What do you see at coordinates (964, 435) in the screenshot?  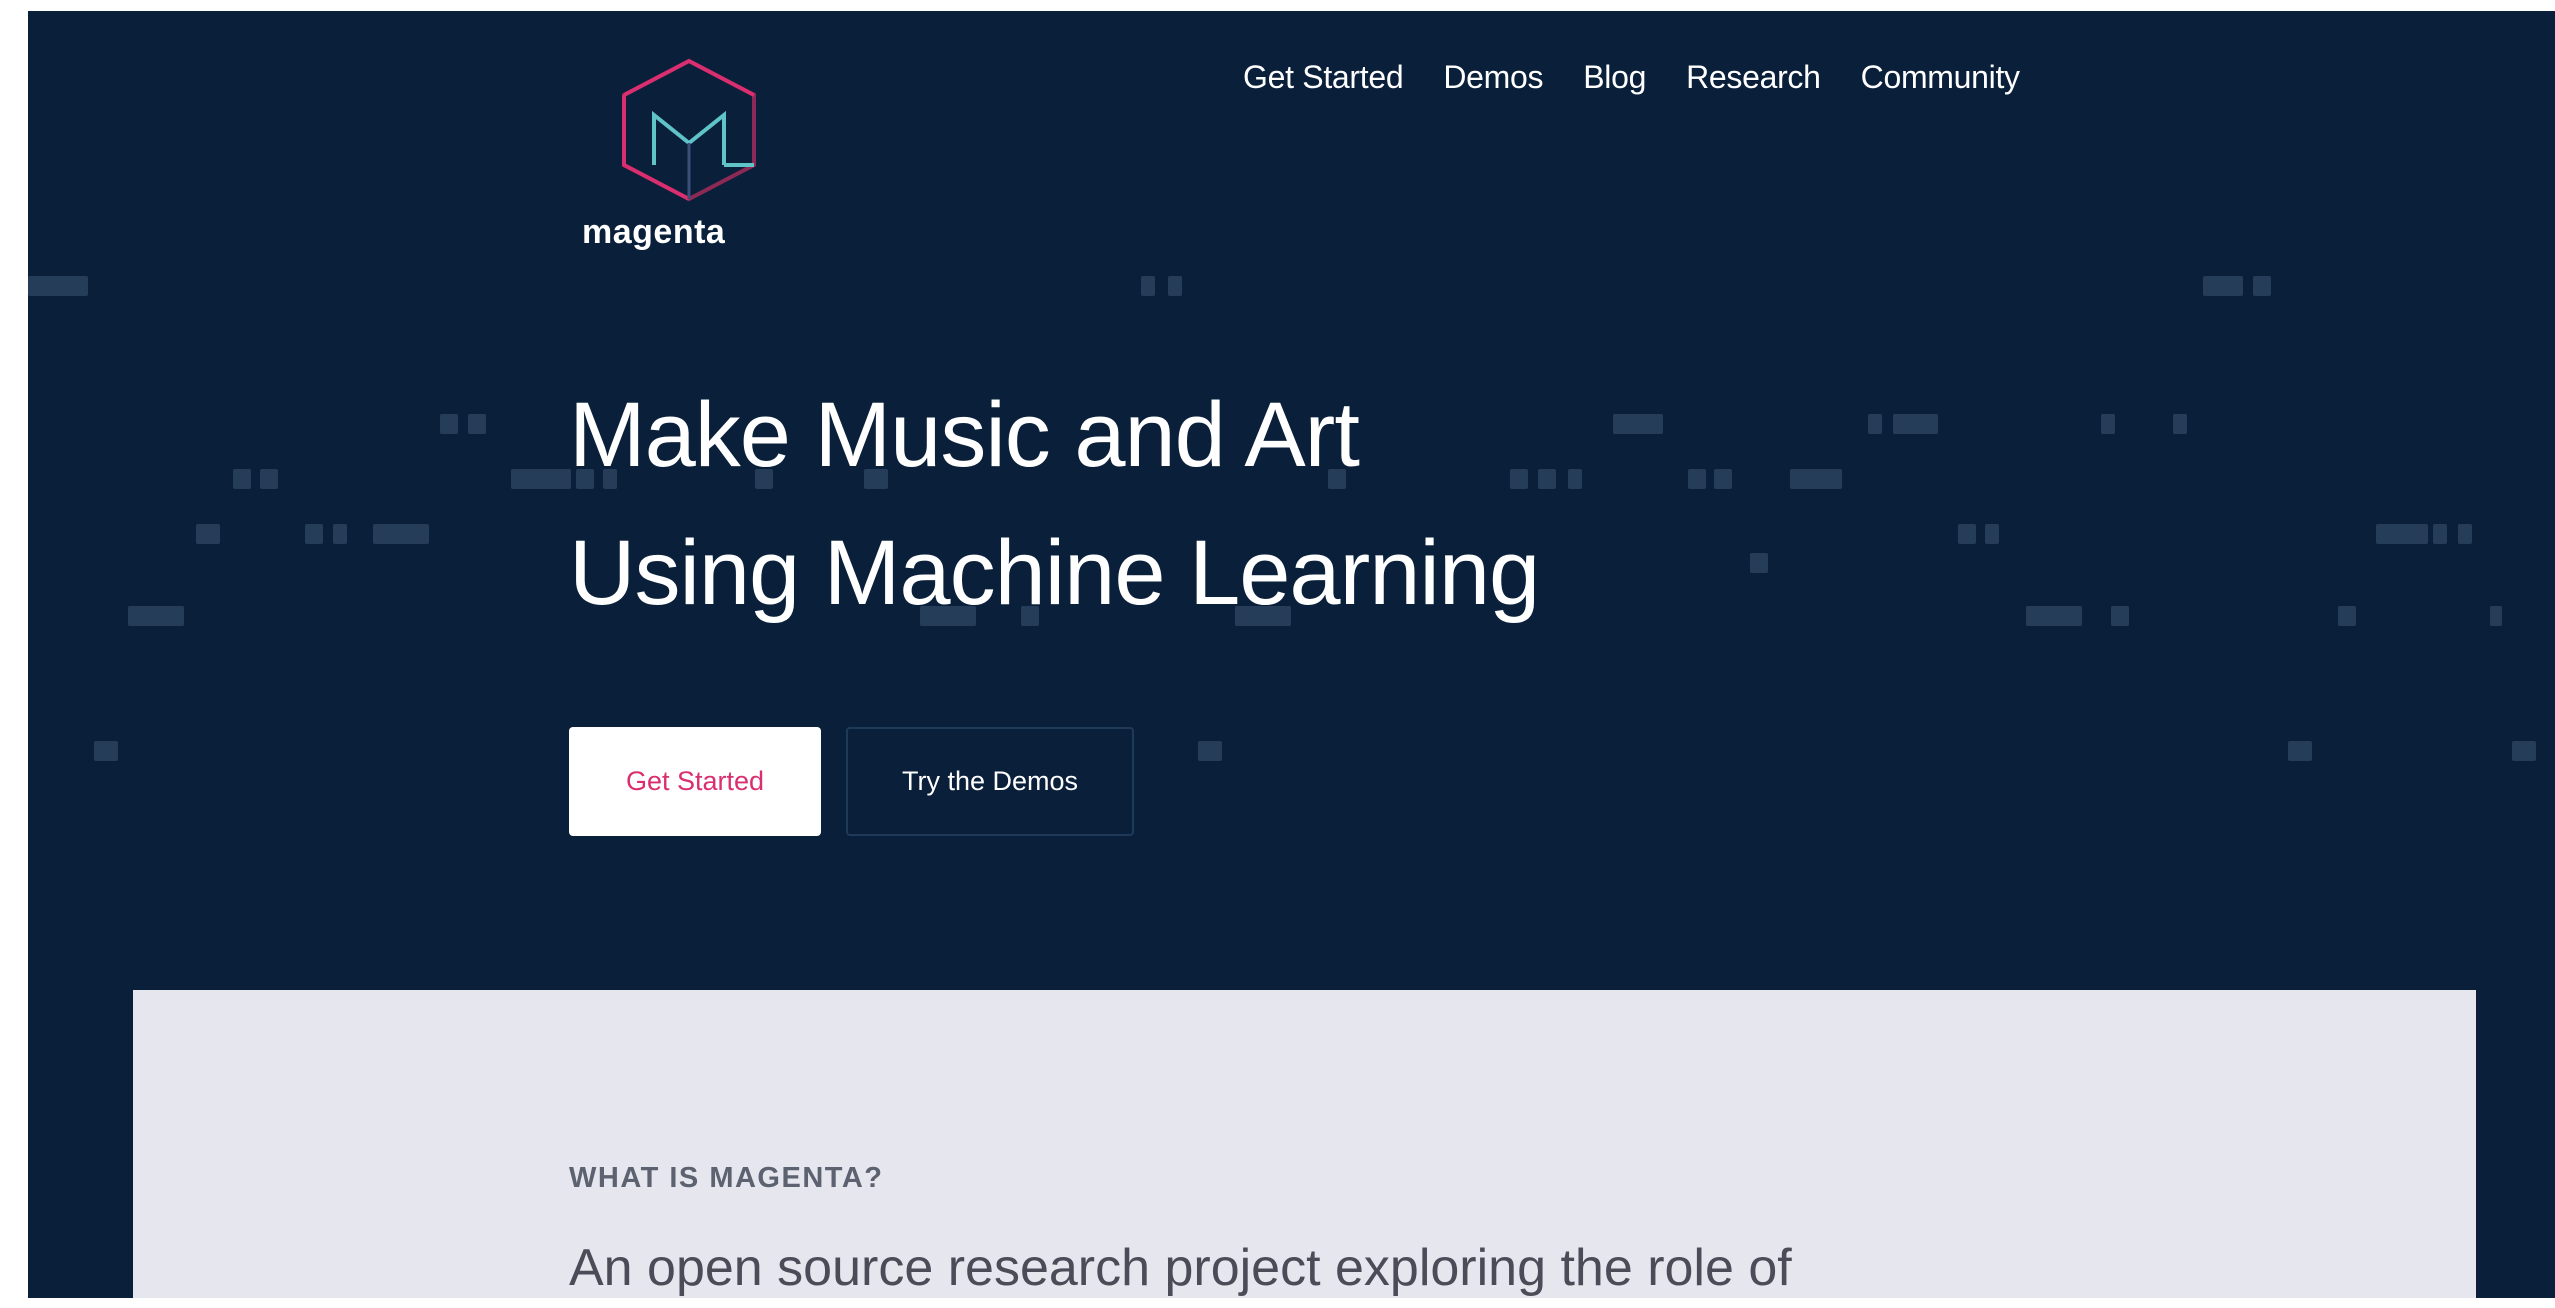 I see `hero-headline-line-1: Make Music and Art` at bounding box center [964, 435].